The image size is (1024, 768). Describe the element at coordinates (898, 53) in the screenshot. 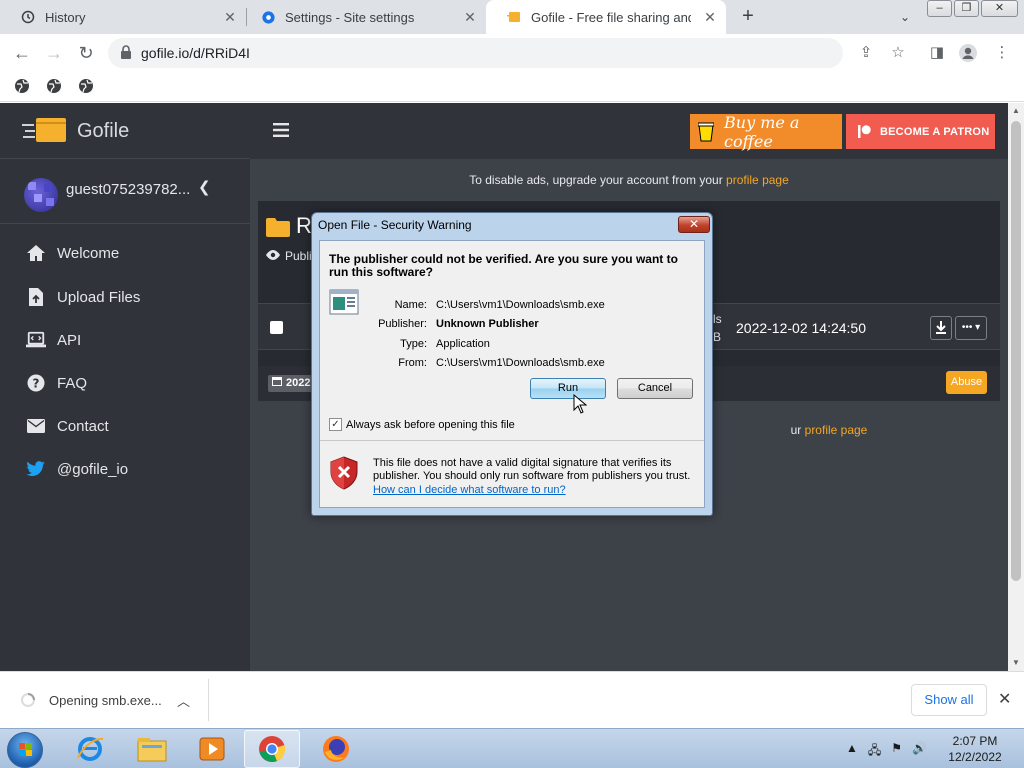

I see `bookmark-star-icon: ☆` at that location.